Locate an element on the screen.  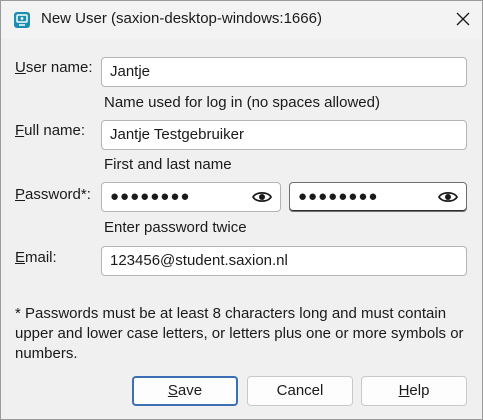
password-label: Password*: is located at coordinates (53, 194).